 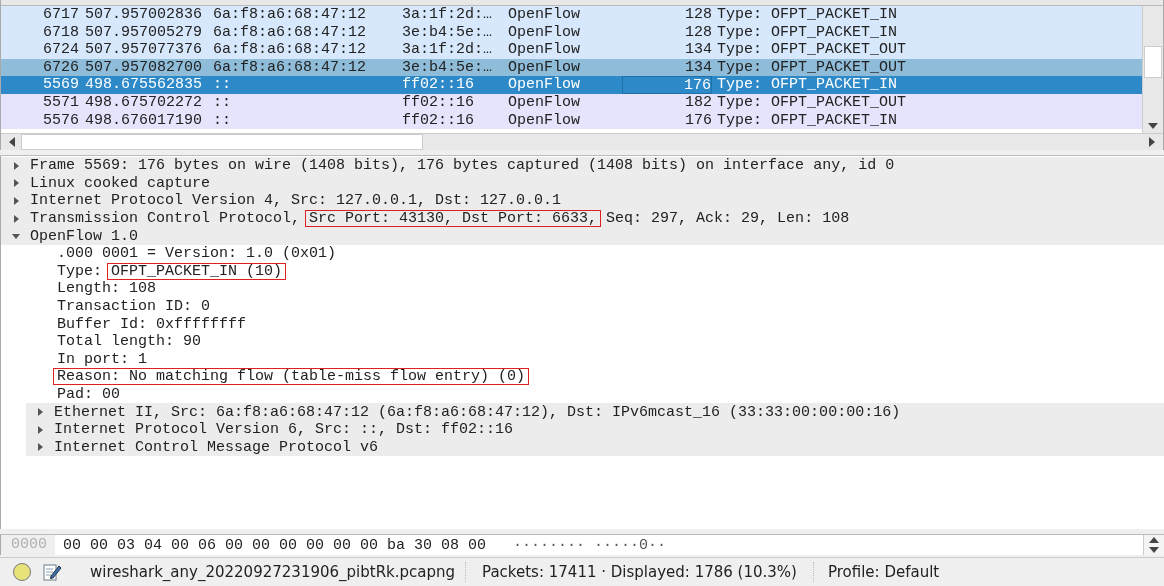 What do you see at coordinates (144, 50) in the screenshot?
I see `packet-time: 507.957077376` at bounding box center [144, 50].